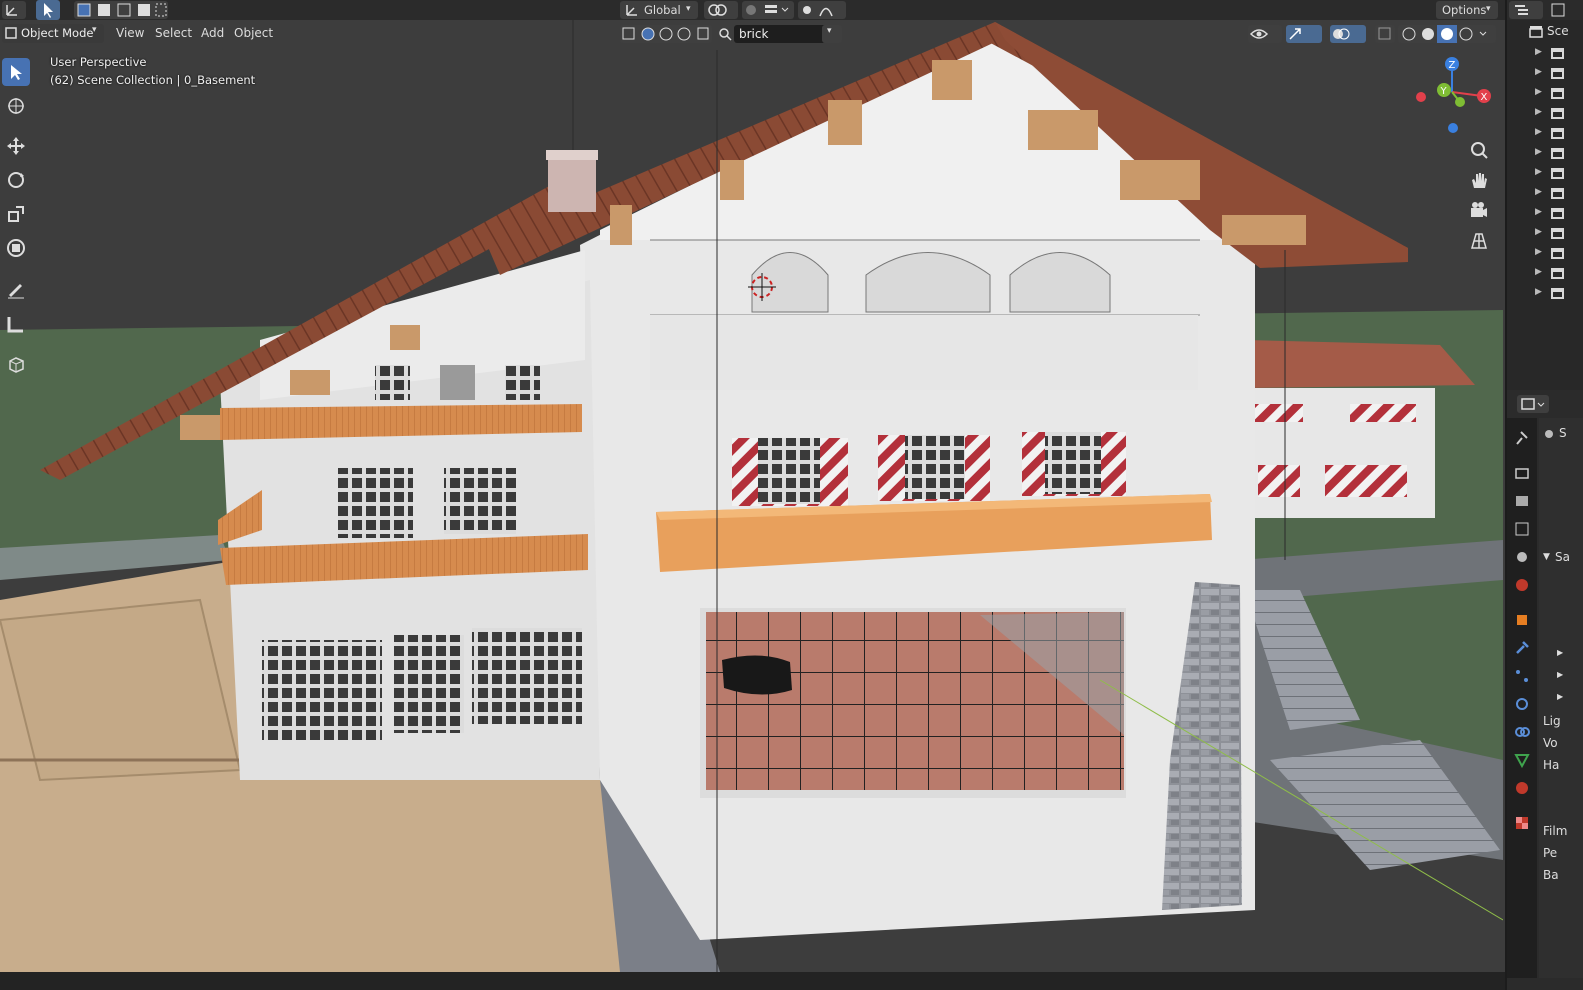 The width and height of the screenshot is (1583, 990). I want to click on menu-select: Select, so click(173, 33).